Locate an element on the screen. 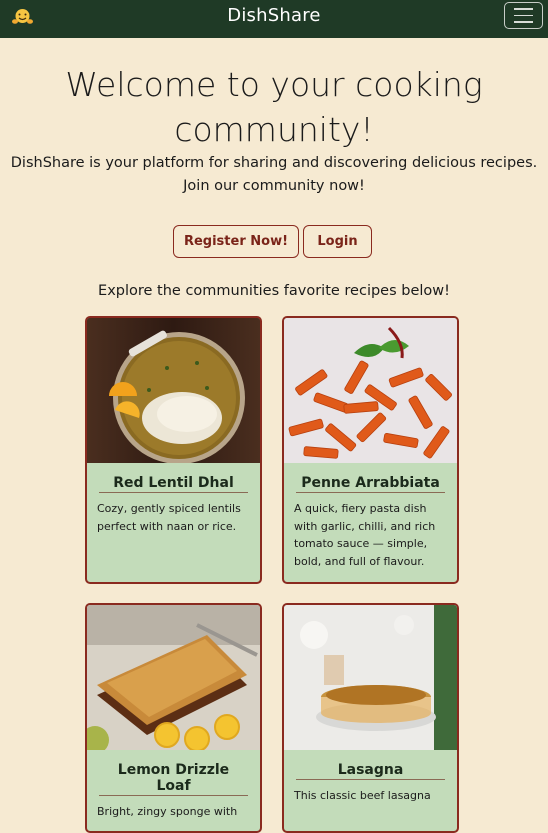 Image resolution: width=548 pixels, height=833 pixels. recipe-image-lemon-loaf is located at coordinates (173, 677).